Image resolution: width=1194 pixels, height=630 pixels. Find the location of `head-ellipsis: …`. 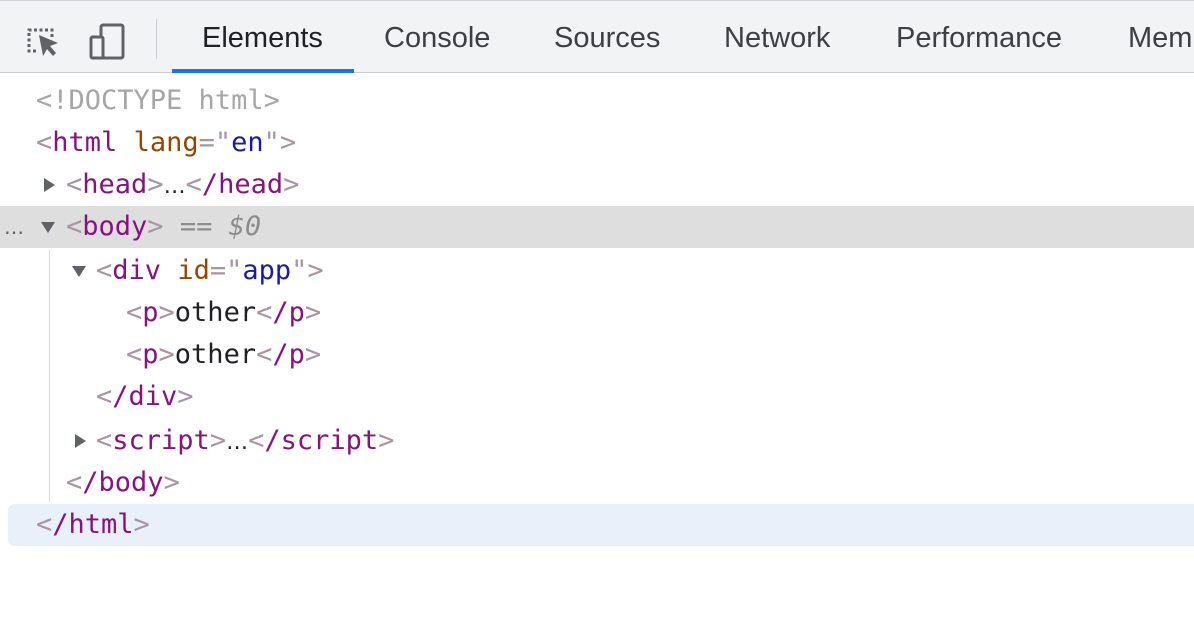

head-ellipsis: … is located at coordinates (175, 186).